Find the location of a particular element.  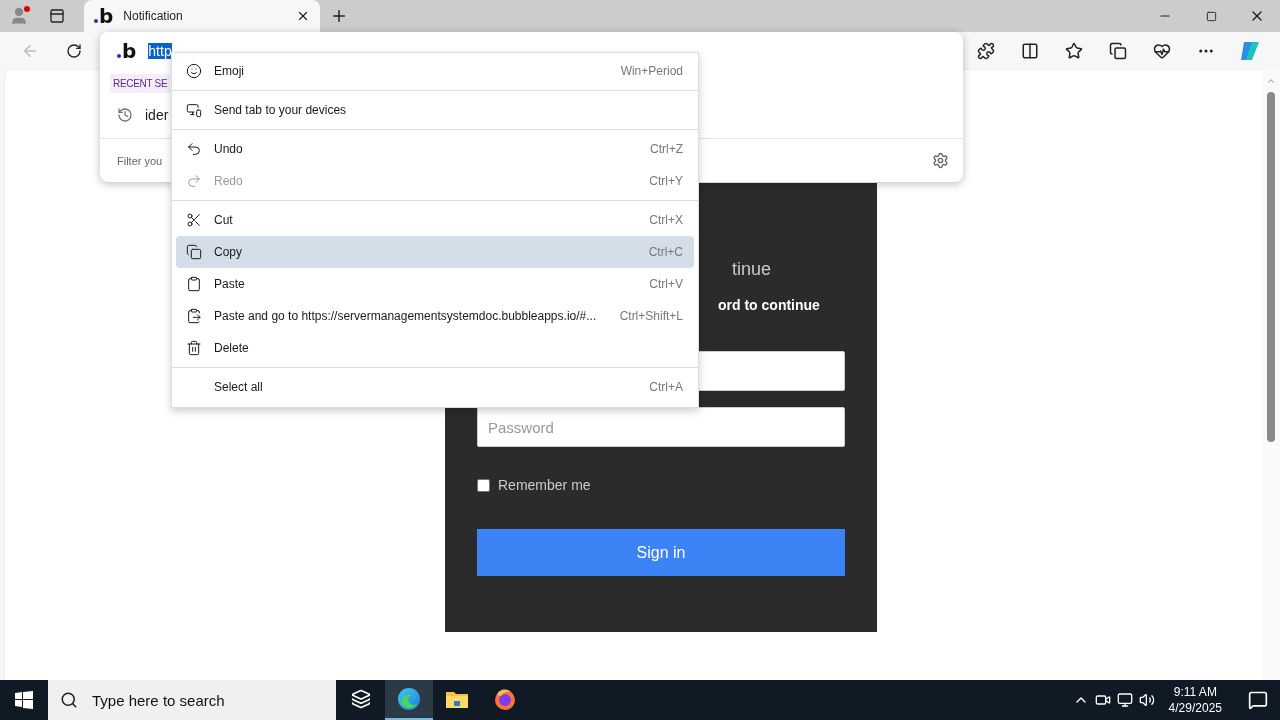

taskbar-search-bar: Type here to search is located at coordinates (192, 700).